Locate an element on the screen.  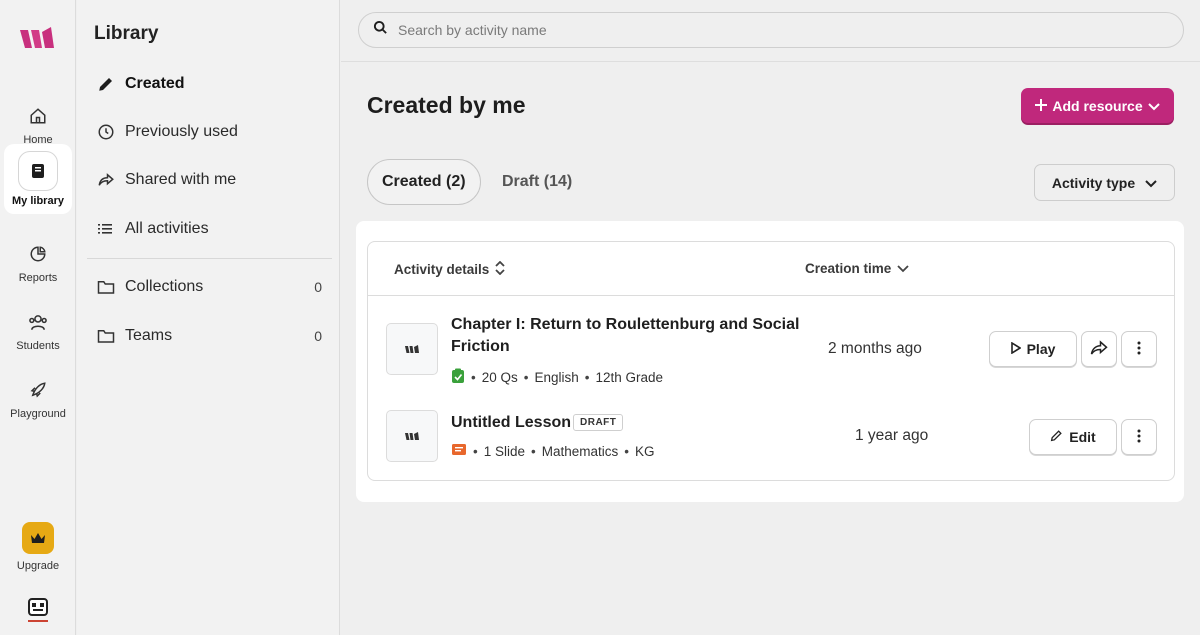
slide-count: 1 Slide is located at coordinates (504, 451).